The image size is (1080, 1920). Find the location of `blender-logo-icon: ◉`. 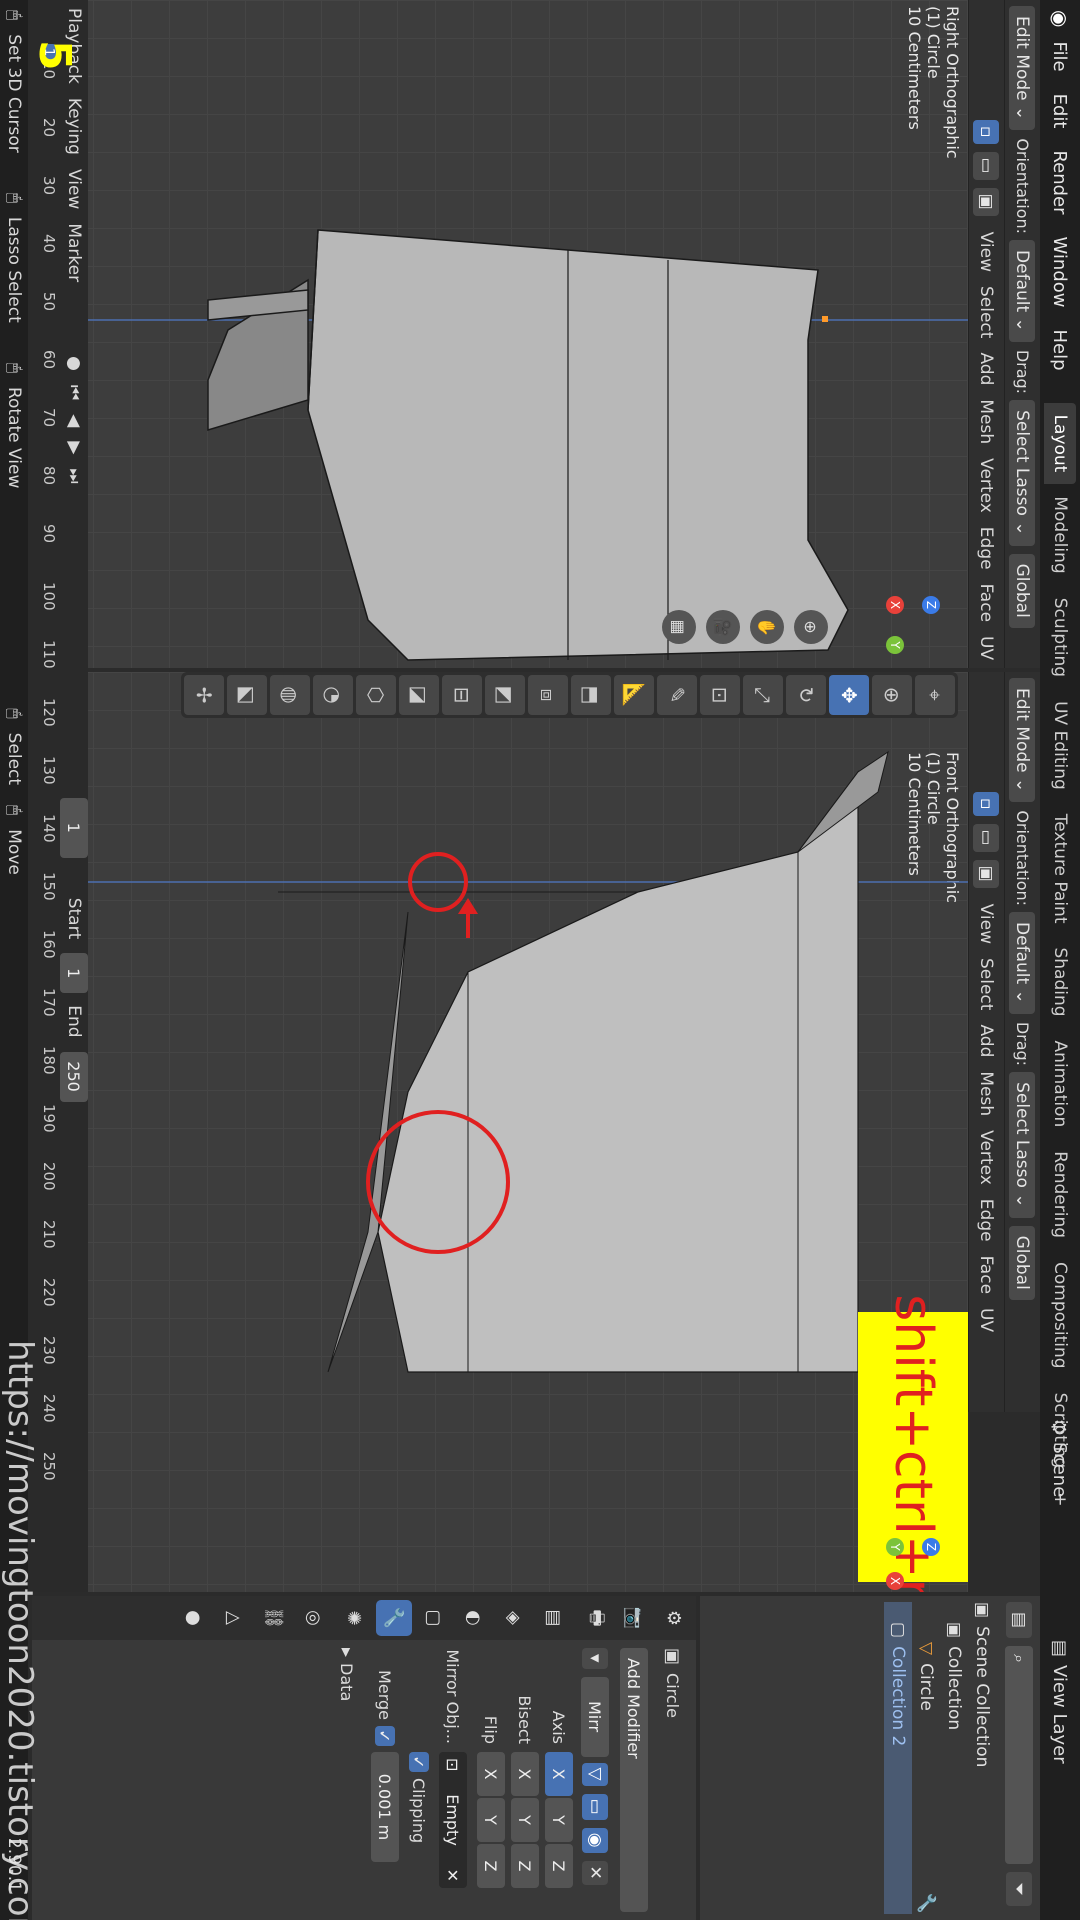

blender-logo-icon: ◉ is located at coordinates (1060, 18).